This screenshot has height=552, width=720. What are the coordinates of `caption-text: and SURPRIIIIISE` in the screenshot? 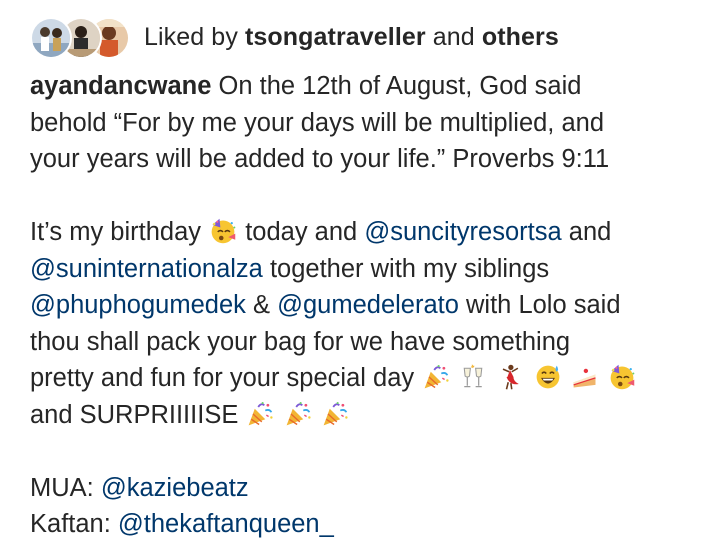 It's located at (134, 414).